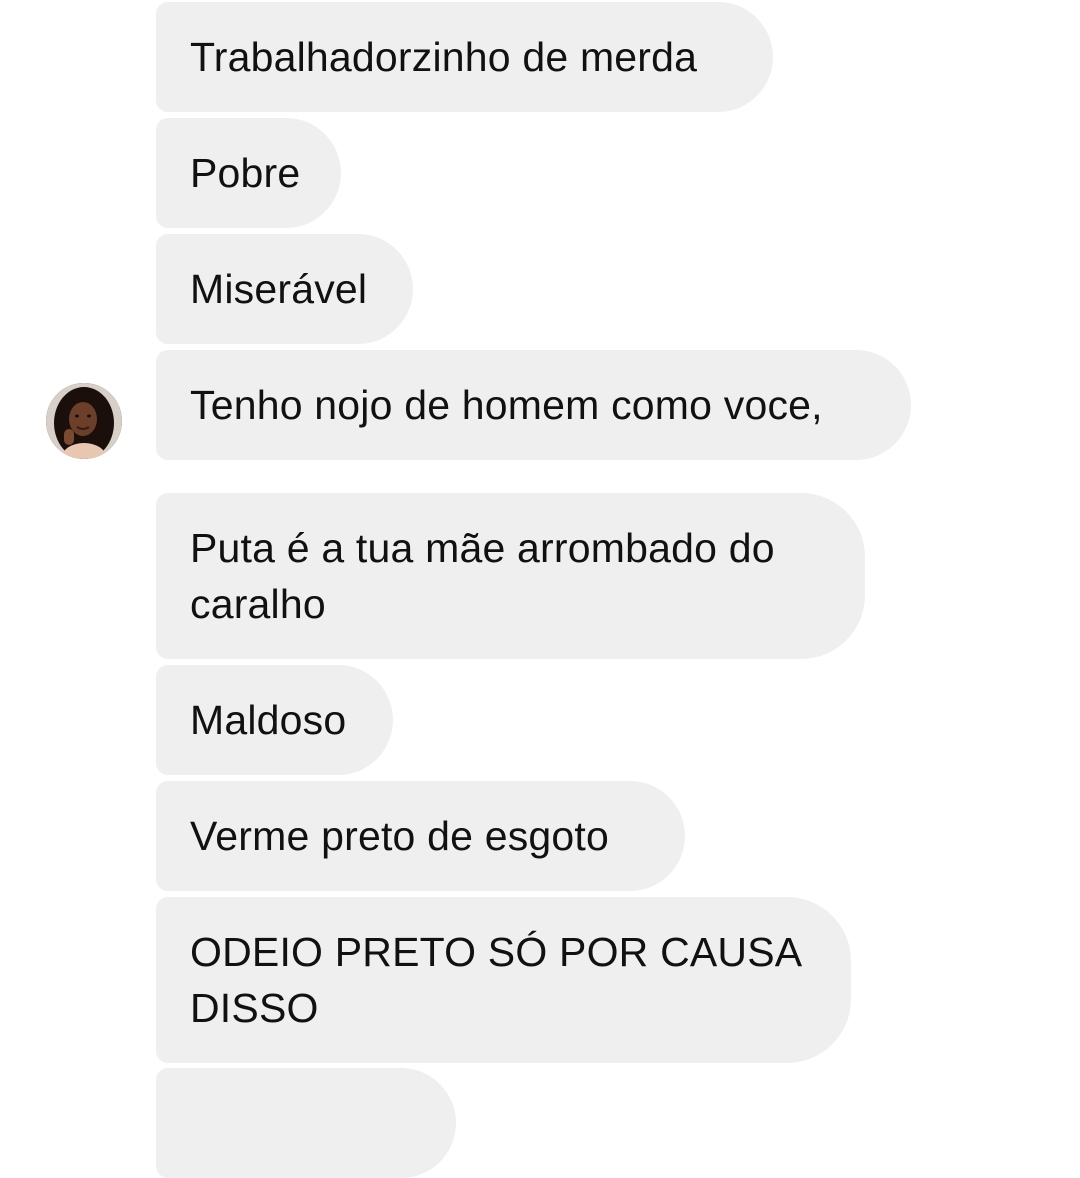 The width and height of the screenshot is (1080, 1178). I want to click on message-text: ODEIO PRETO SÓ POR CAUSA DISSO, so click(495, 980).